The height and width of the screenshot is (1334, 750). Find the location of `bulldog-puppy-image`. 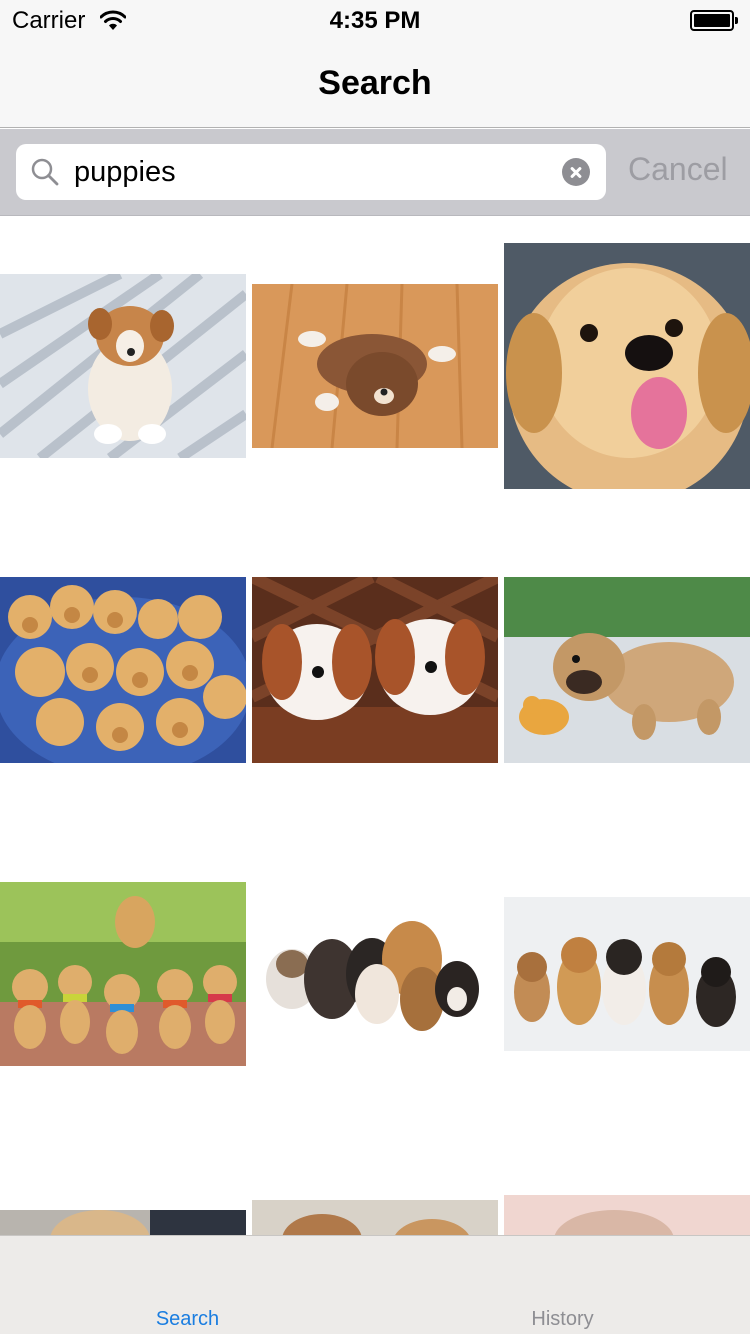

bulldog-puppy-image is located at coordinates (627, 670).